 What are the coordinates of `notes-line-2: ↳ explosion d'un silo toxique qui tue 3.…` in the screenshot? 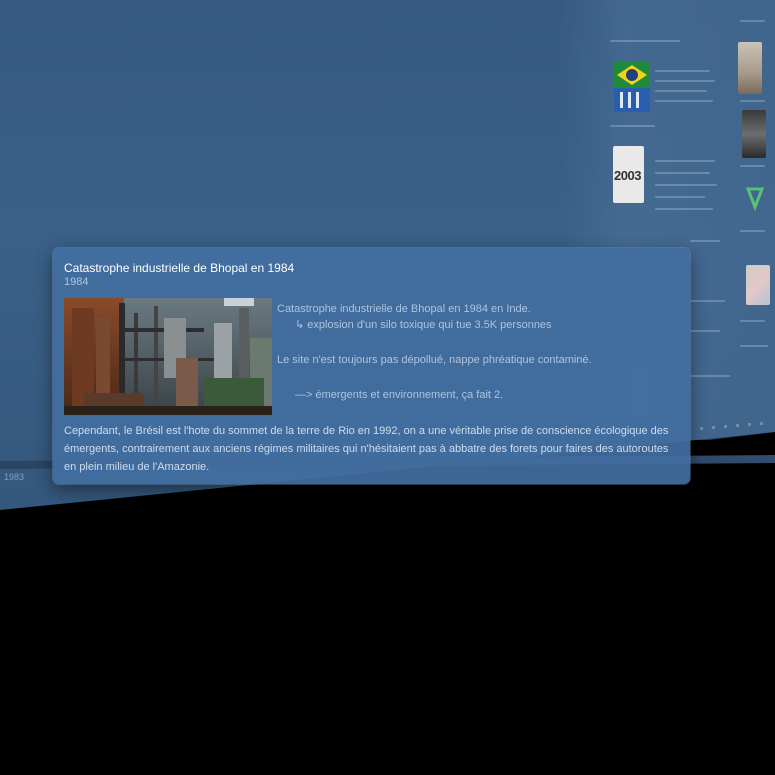 It's located at (477, 325).